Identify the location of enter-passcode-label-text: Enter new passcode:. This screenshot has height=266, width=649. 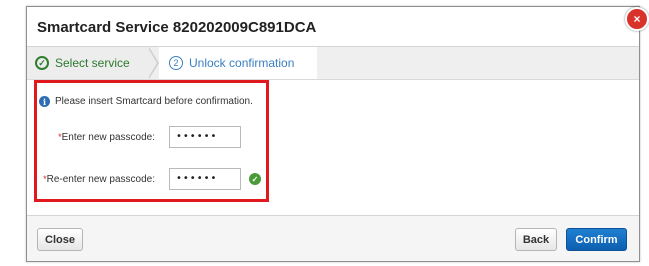
(108, 137).